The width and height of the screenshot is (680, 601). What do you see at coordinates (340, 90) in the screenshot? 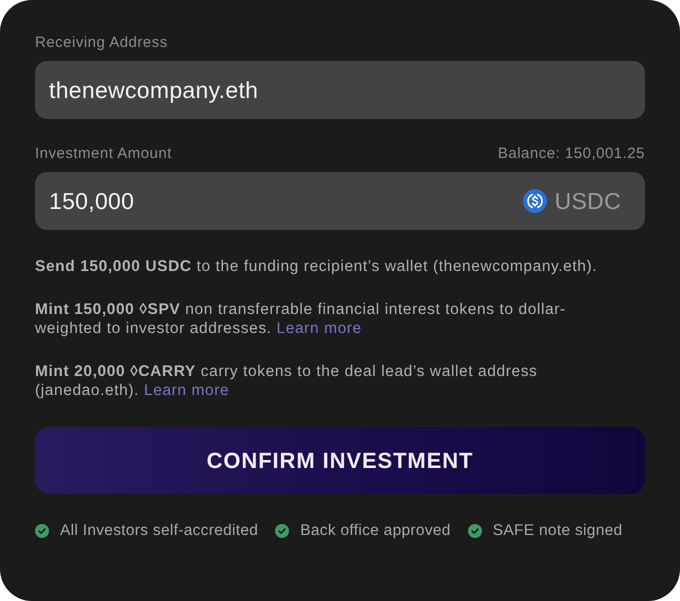
I see `address-field: thenewcompany.eth` at bounding box center [340, 90].